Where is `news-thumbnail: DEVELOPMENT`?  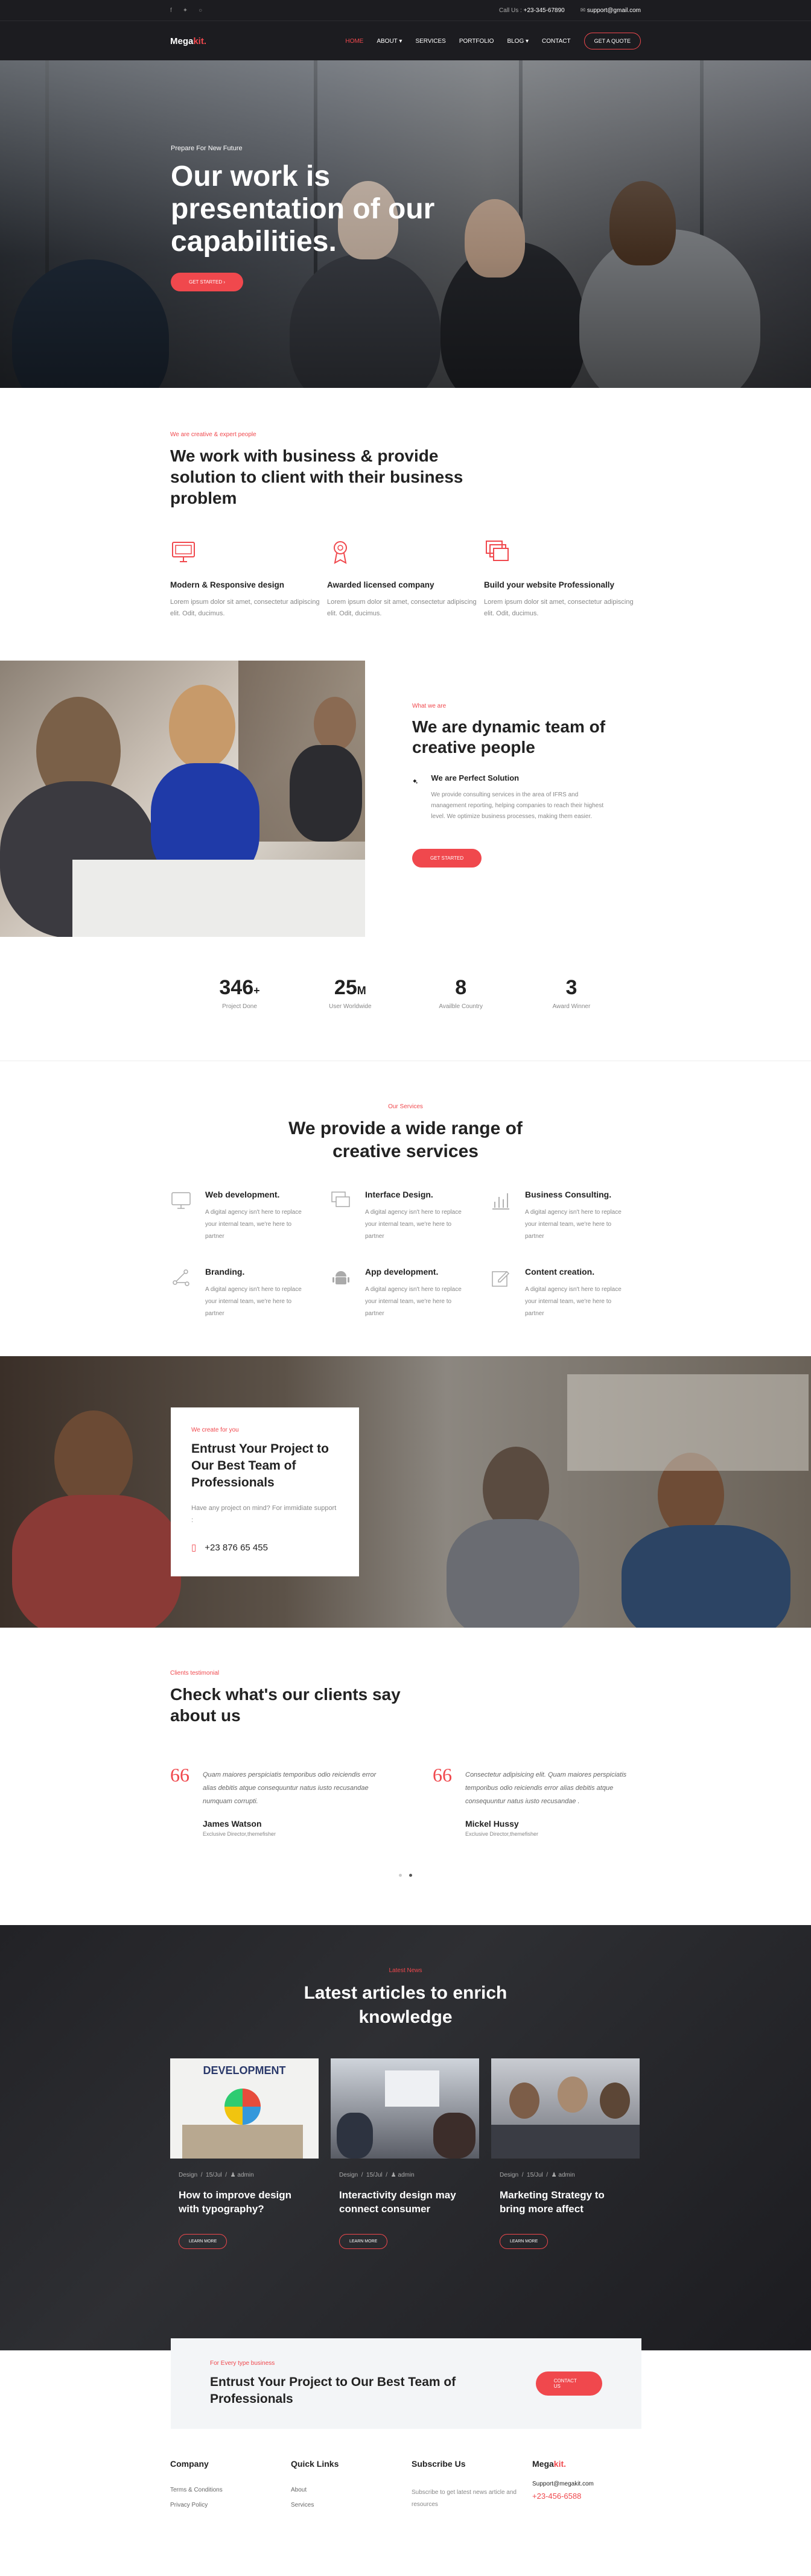
news-thumbnail: DEVELOPMENT is located at coordinates (244, 2108).